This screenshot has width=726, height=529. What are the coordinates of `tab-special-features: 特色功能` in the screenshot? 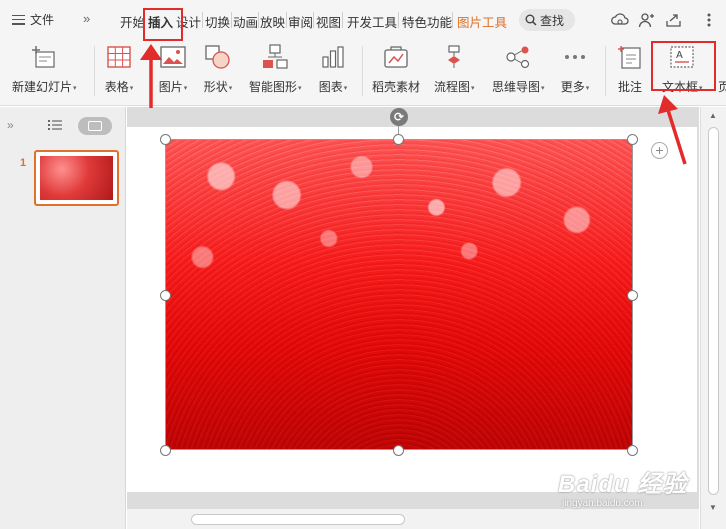 It's located at (427, 21).